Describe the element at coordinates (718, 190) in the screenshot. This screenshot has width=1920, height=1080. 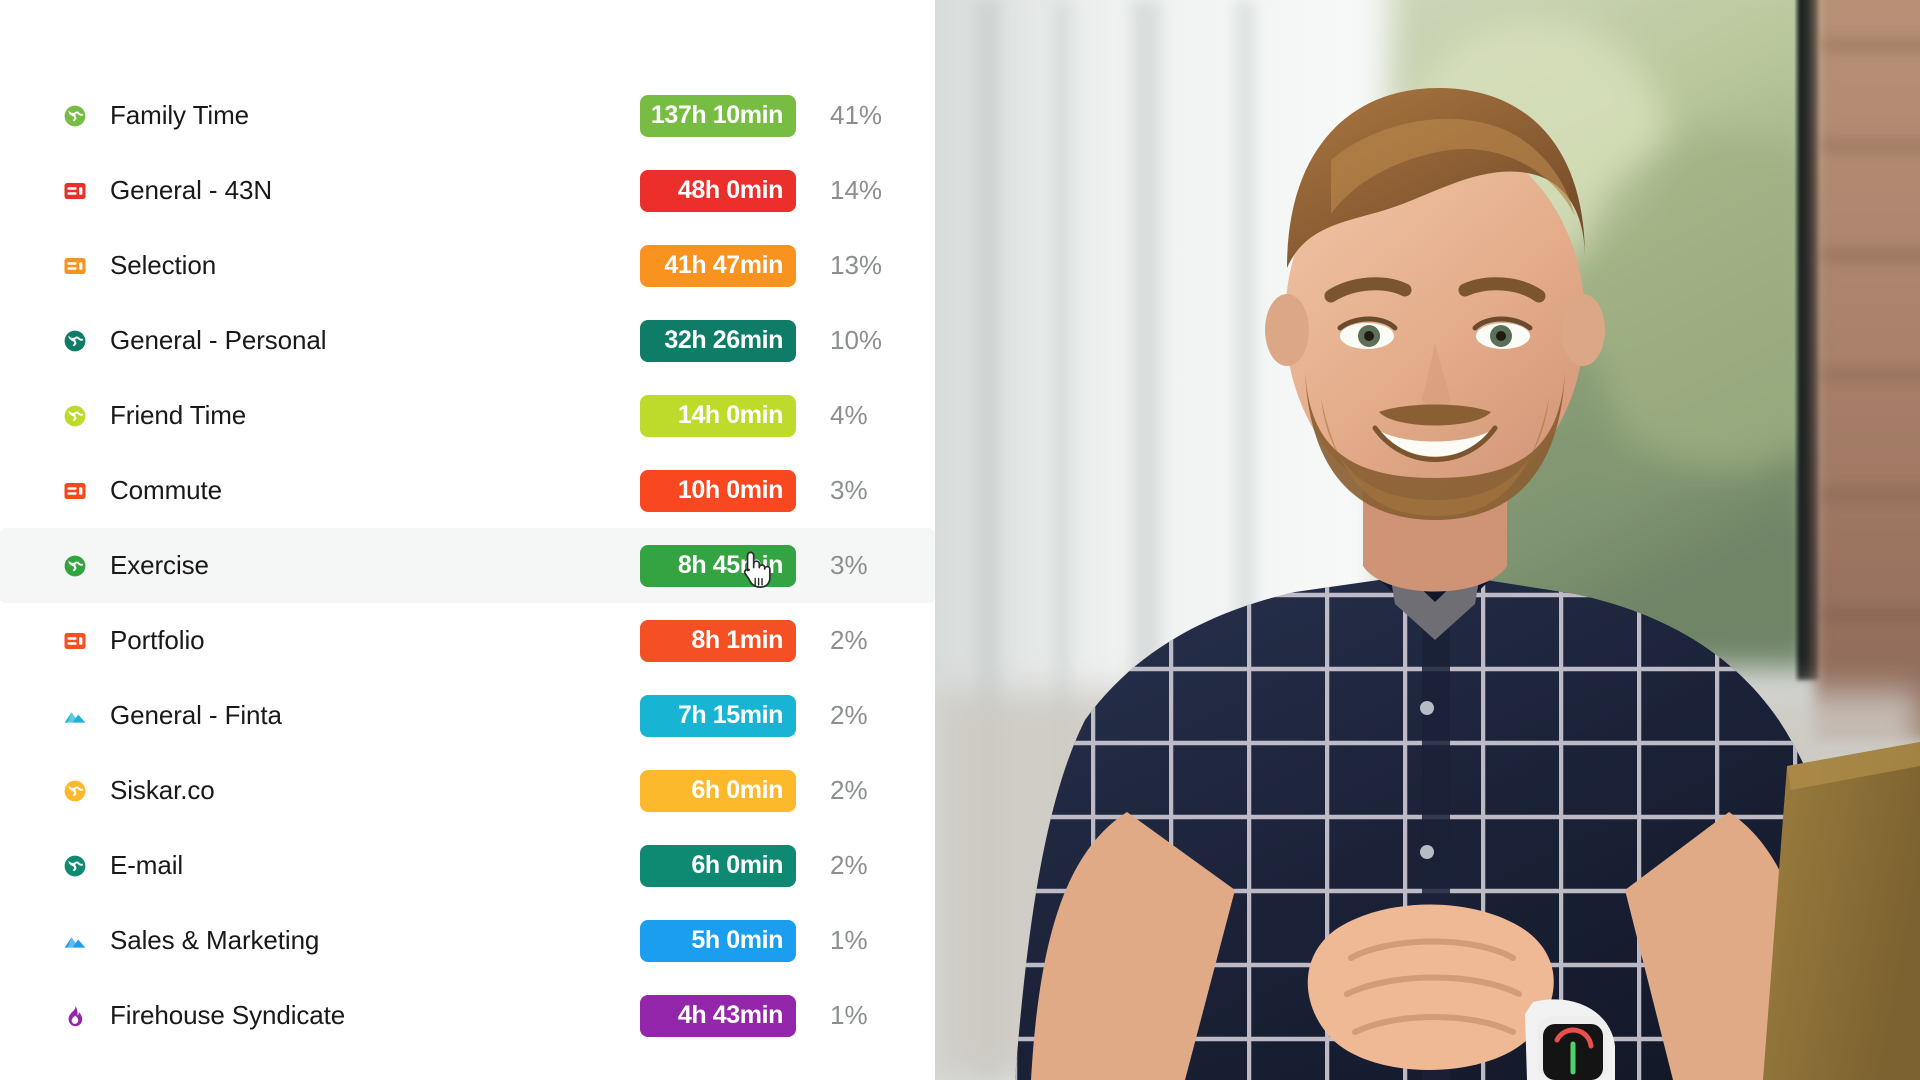
I see `duration-pill: 48h 0min` at that location.